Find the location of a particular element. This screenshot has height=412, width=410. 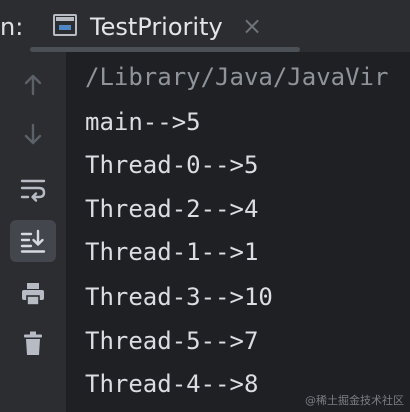

console-line: Thread-3-->10 is located at coordinates (179, 297).